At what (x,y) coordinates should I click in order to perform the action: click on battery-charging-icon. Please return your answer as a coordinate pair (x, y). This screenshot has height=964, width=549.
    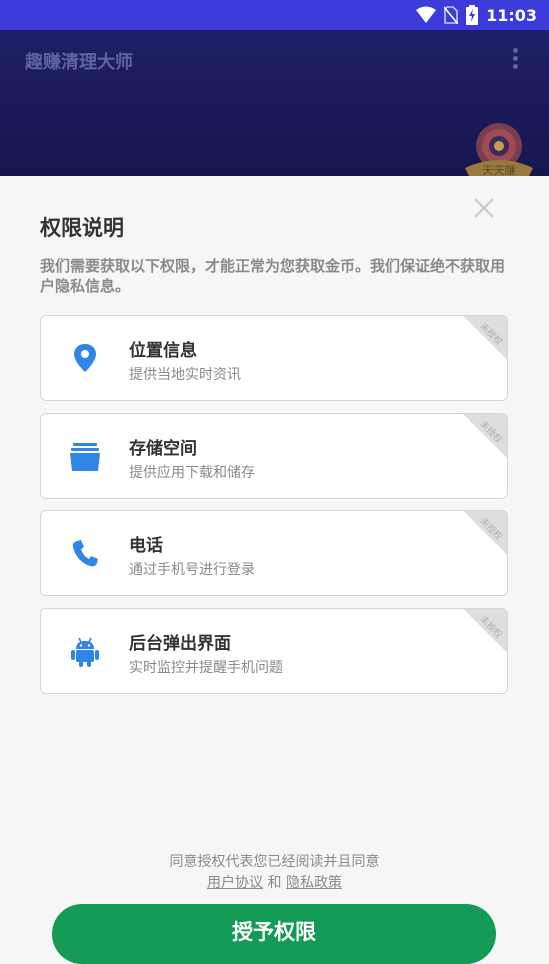
    Looking at the image, I should click on (472, 15).